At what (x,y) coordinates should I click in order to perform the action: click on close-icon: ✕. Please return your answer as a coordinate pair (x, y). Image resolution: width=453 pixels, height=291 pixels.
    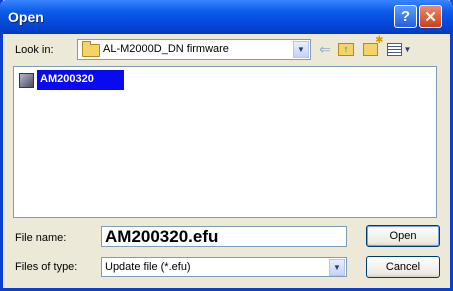
    Looking at the image, I should click on (430, 17).